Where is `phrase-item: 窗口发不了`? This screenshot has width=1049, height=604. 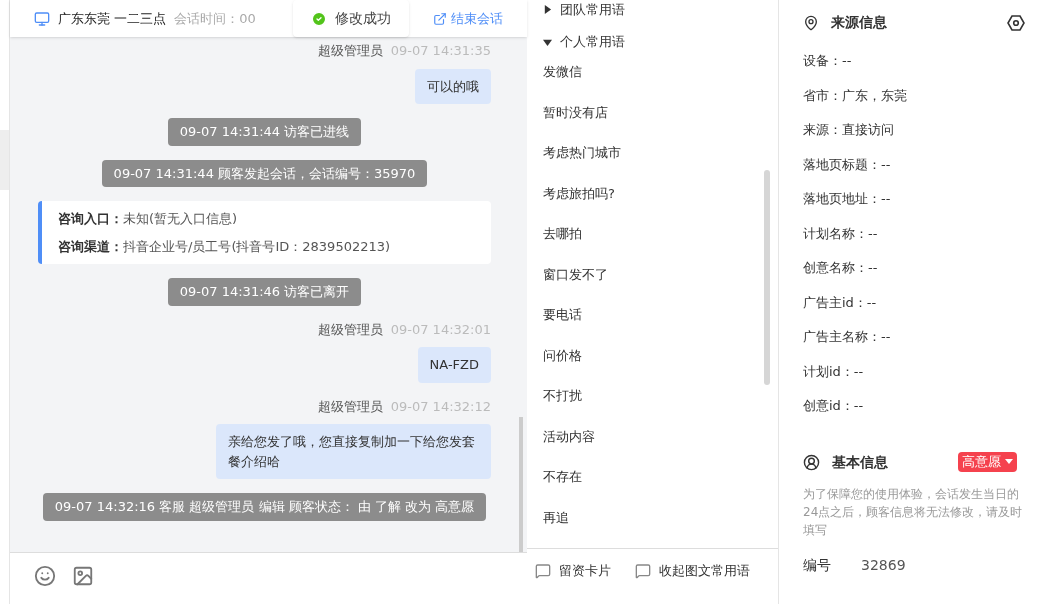
phrase-item: 窗口发不了 is located at coordinates (645, 274).